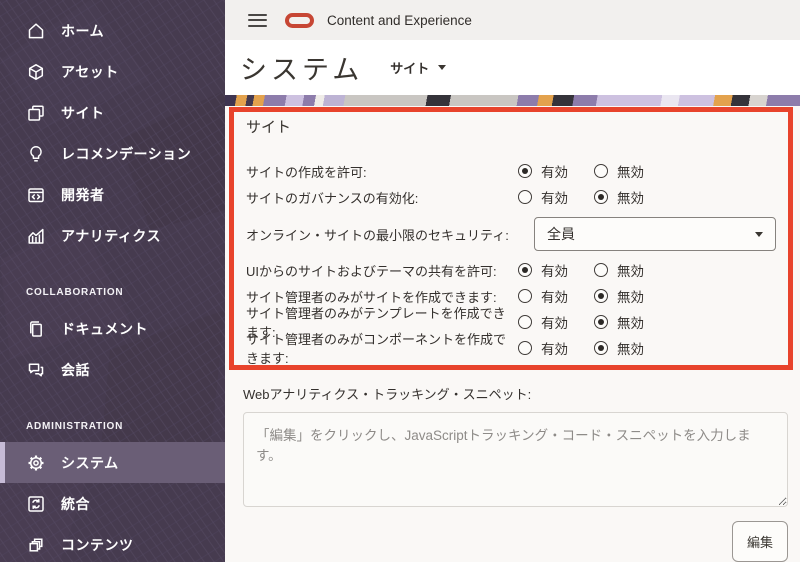 This screenshot has width=800, height=562. What do you see at coordinates (36, 370) in the screenshot?
I see `conversation-icon` at bounding box center [36, 370].